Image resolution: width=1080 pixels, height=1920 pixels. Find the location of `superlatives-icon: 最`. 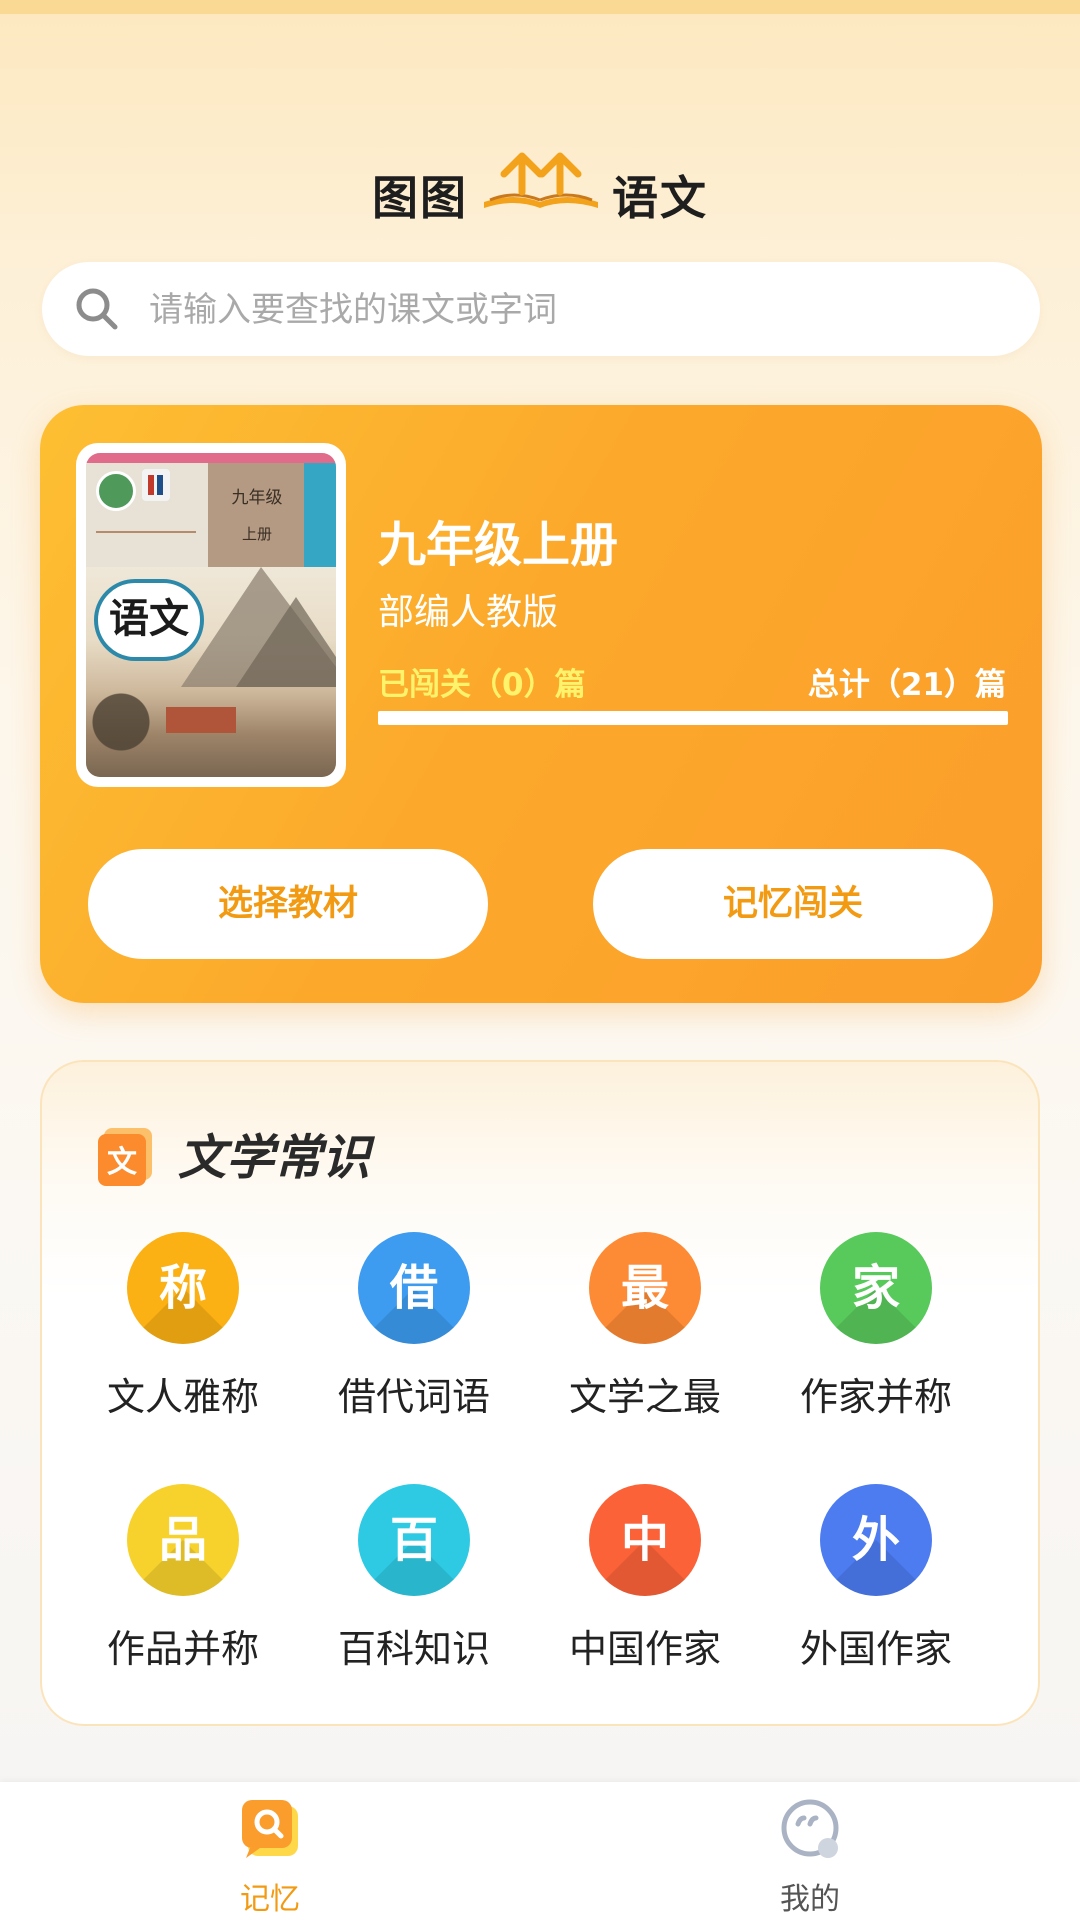

superlatives-icon: 最 is located at coordinates (645, 1288).